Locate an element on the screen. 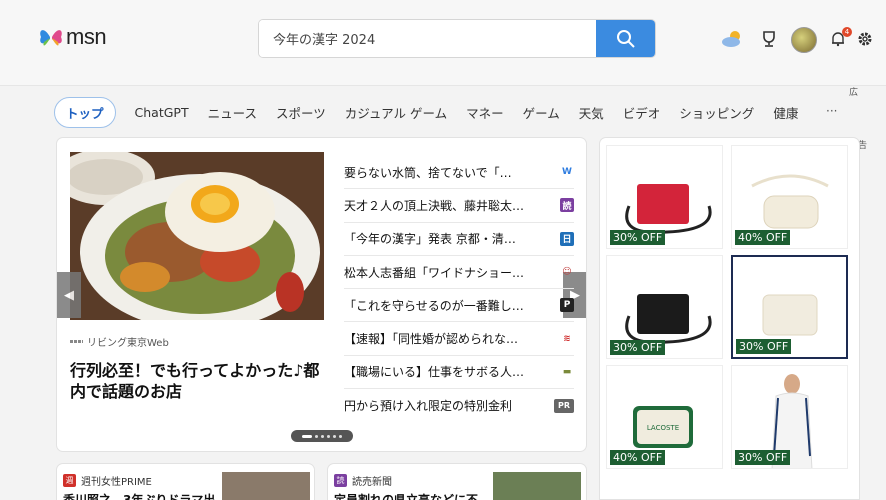  weather-icon is located at coordinates (732, 39).